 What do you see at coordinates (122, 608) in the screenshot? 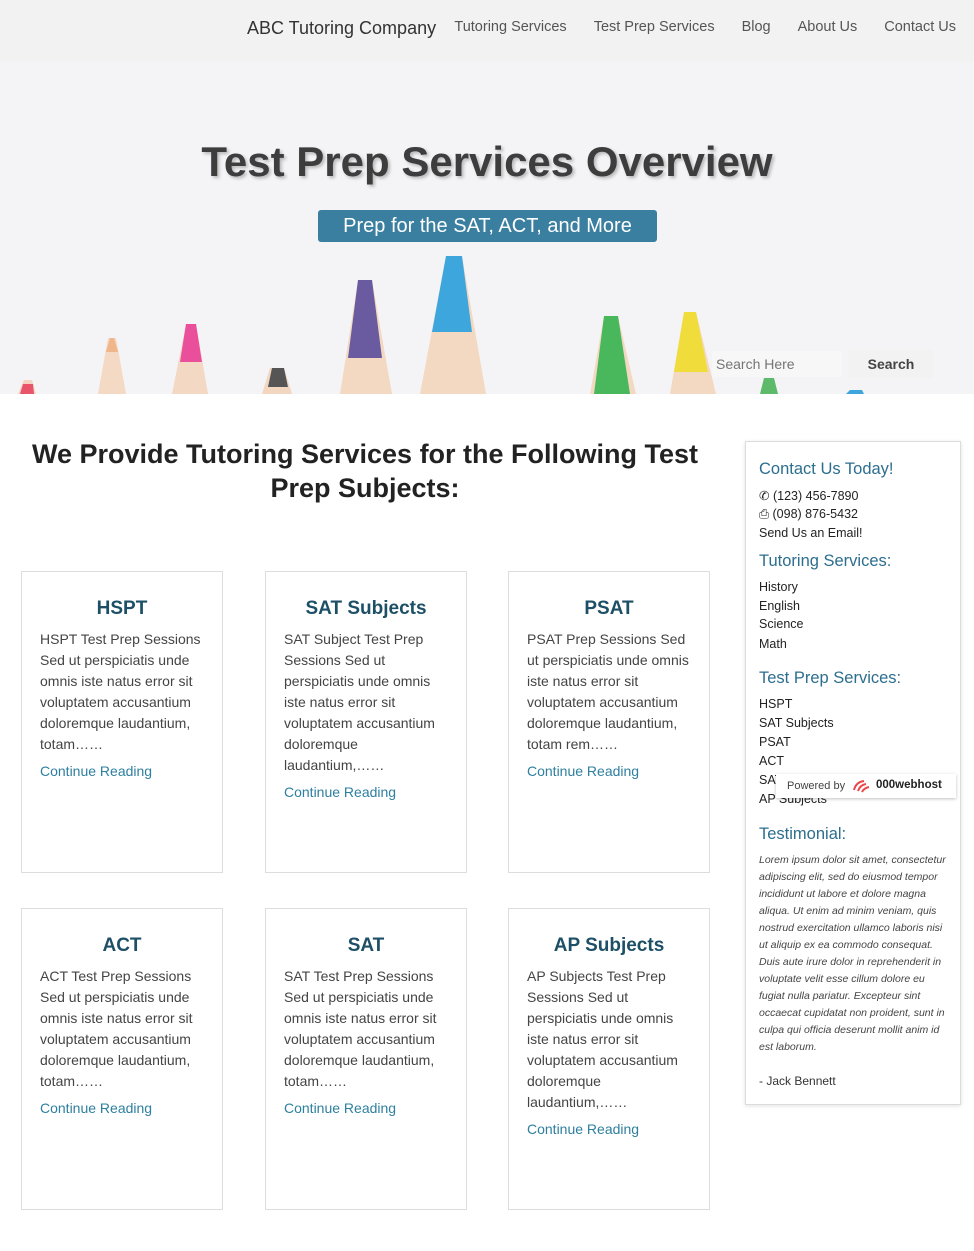
I see `card-title: HSPT` at bounding box center [122, 608].